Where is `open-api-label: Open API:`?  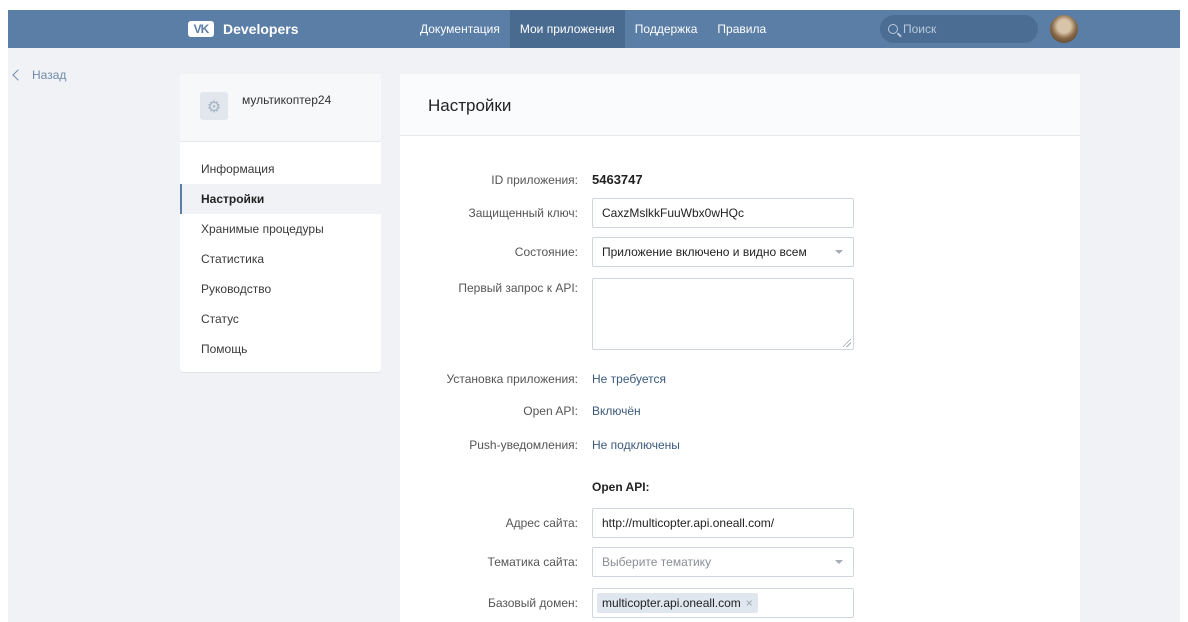 open-api-label: Open API: is located at coordinates (550, 411).